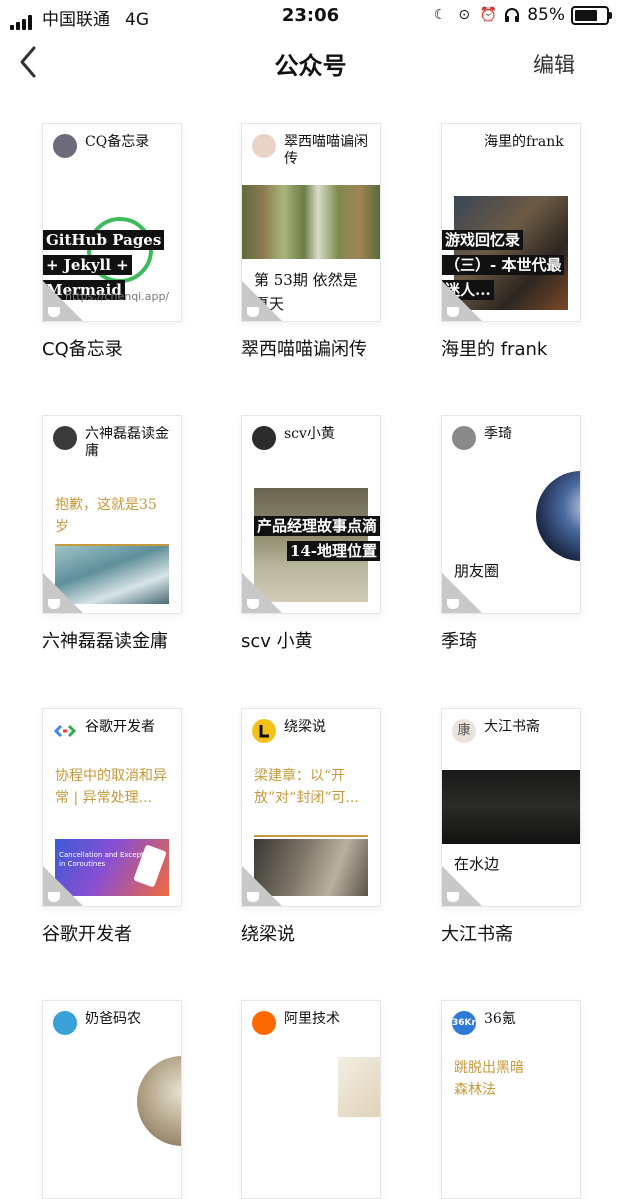 The width and height of the screenshot is (621, 1199). Describe the element at coordinates (546, 15) in the screenshot. I see `battery-percent: 85%` at that location.